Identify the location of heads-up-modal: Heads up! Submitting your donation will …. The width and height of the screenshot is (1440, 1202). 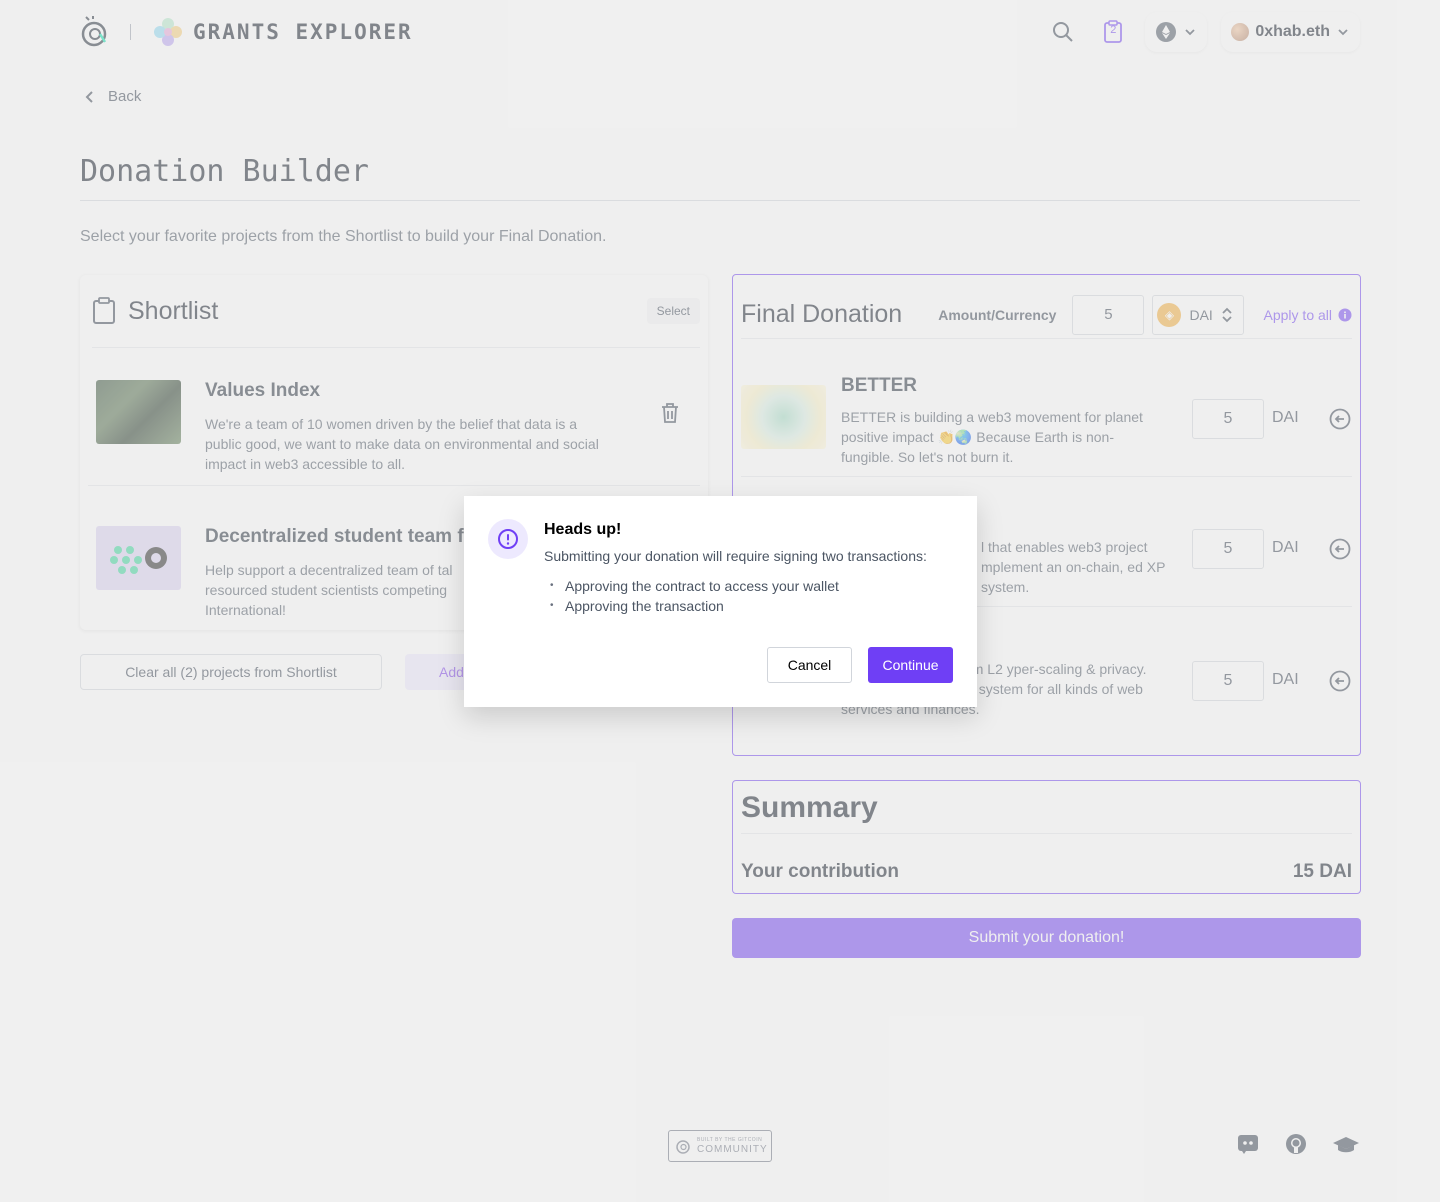
(720, 601).